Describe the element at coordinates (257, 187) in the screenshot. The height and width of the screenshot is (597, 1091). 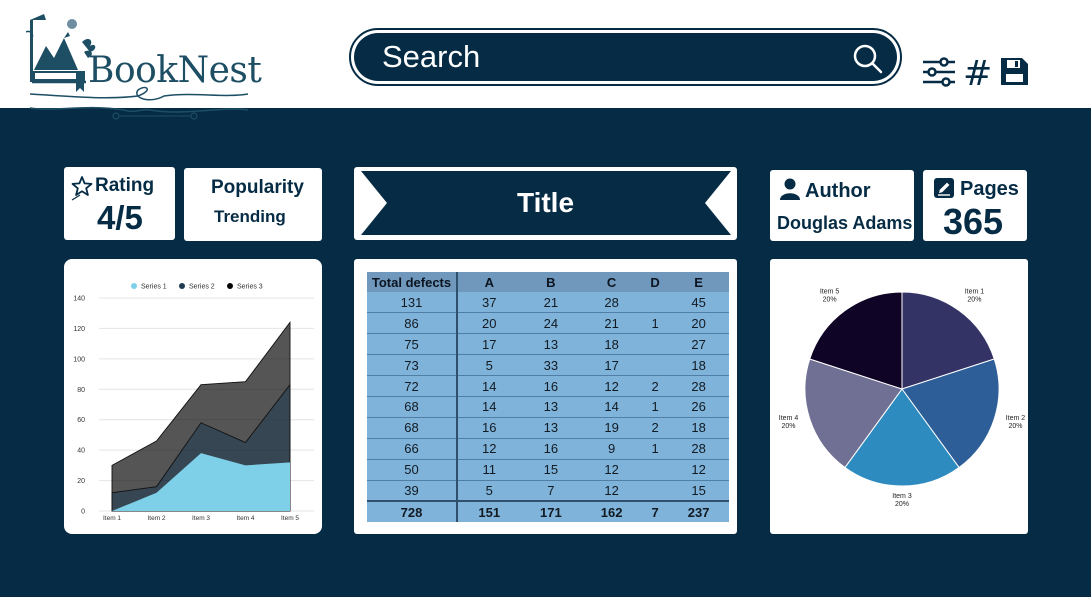
I see `popularity-label: Popularity` at that location.